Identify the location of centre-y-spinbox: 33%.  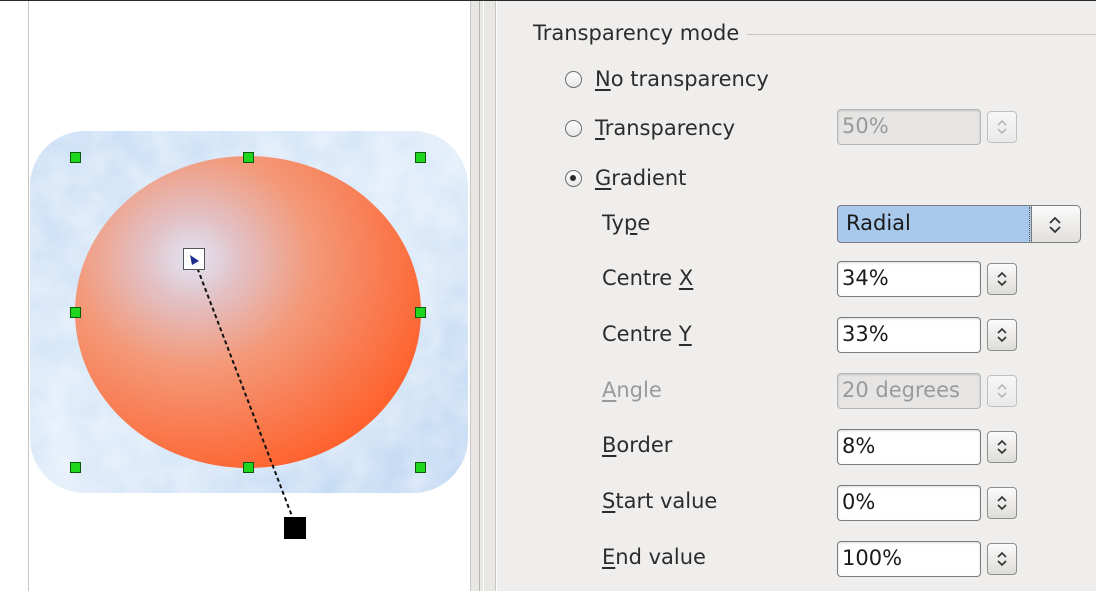
(927, 335).